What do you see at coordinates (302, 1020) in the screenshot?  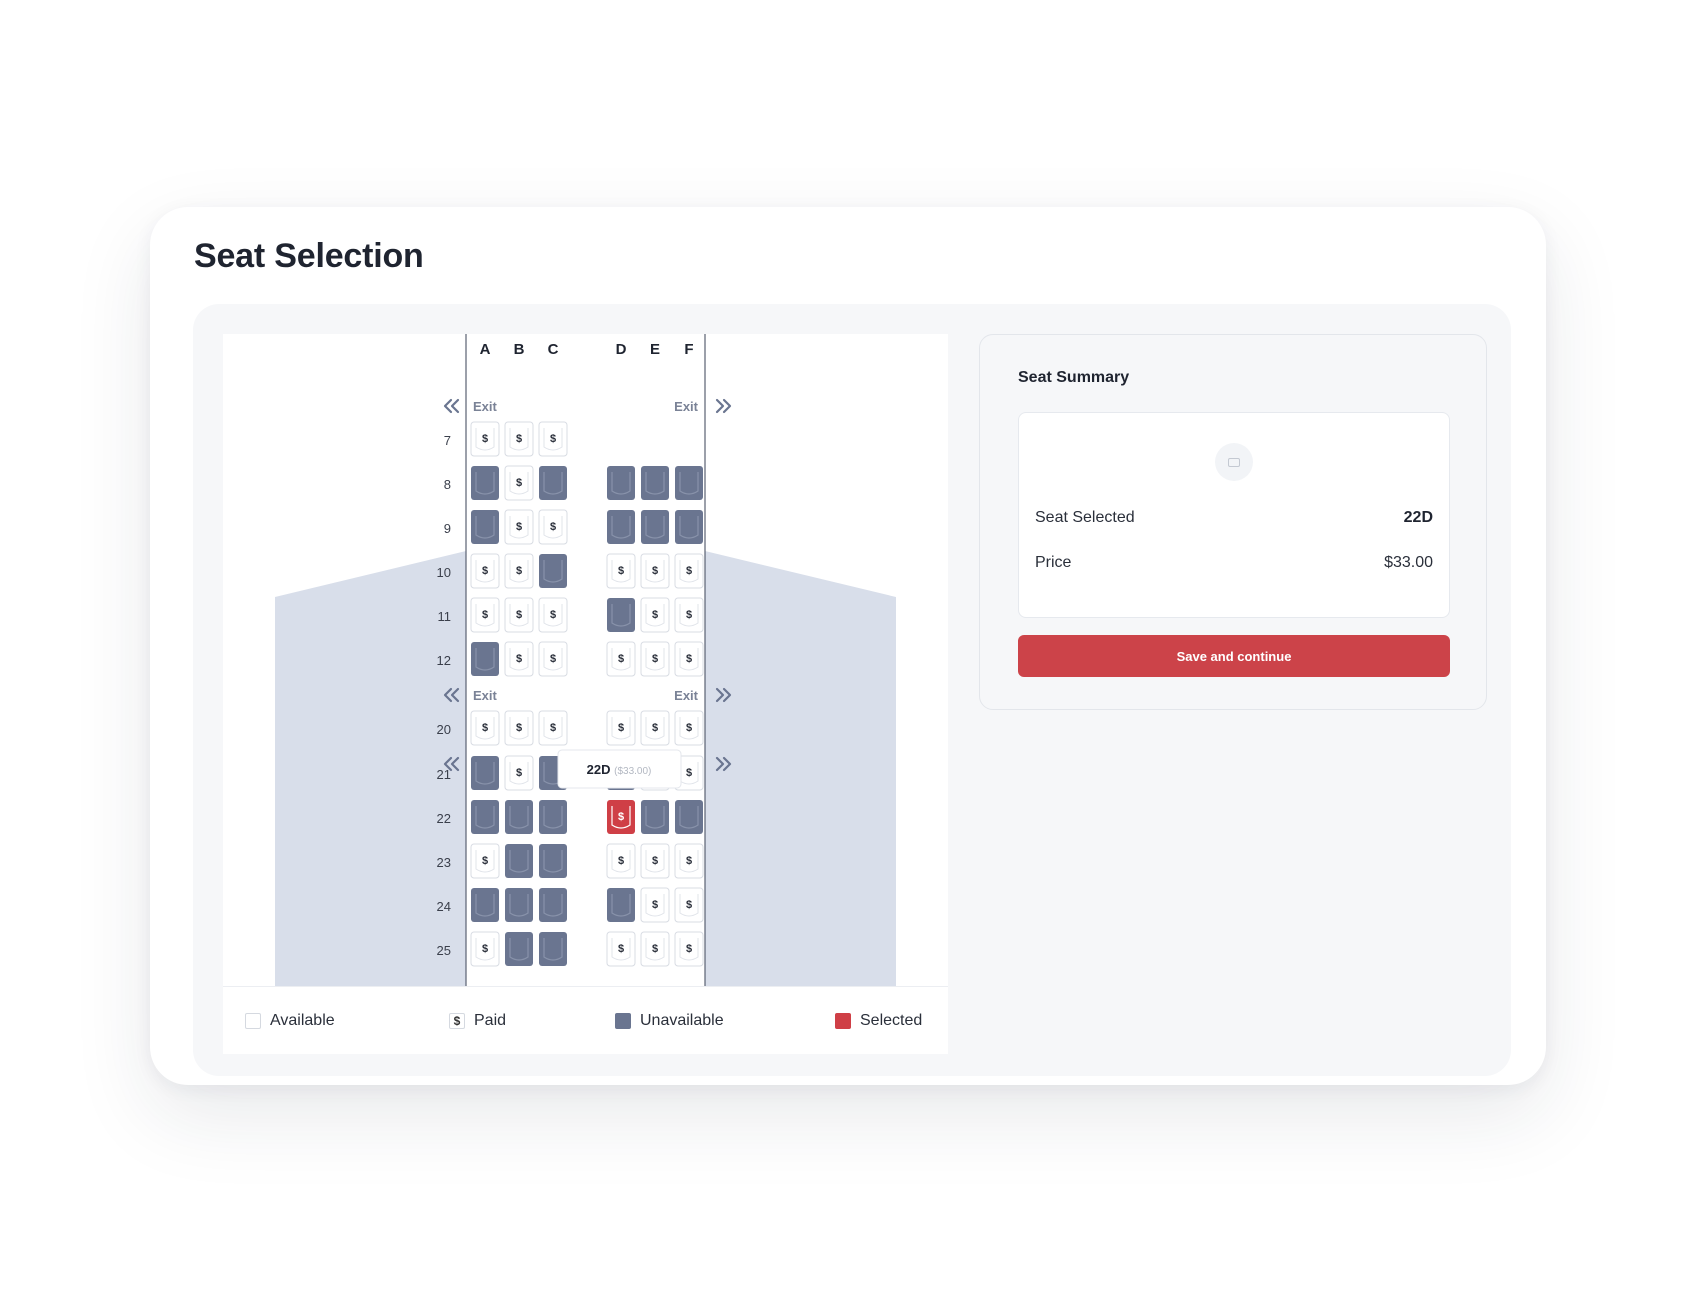 I see `legend-available-label: Available` at bounding box center [302, 1020].